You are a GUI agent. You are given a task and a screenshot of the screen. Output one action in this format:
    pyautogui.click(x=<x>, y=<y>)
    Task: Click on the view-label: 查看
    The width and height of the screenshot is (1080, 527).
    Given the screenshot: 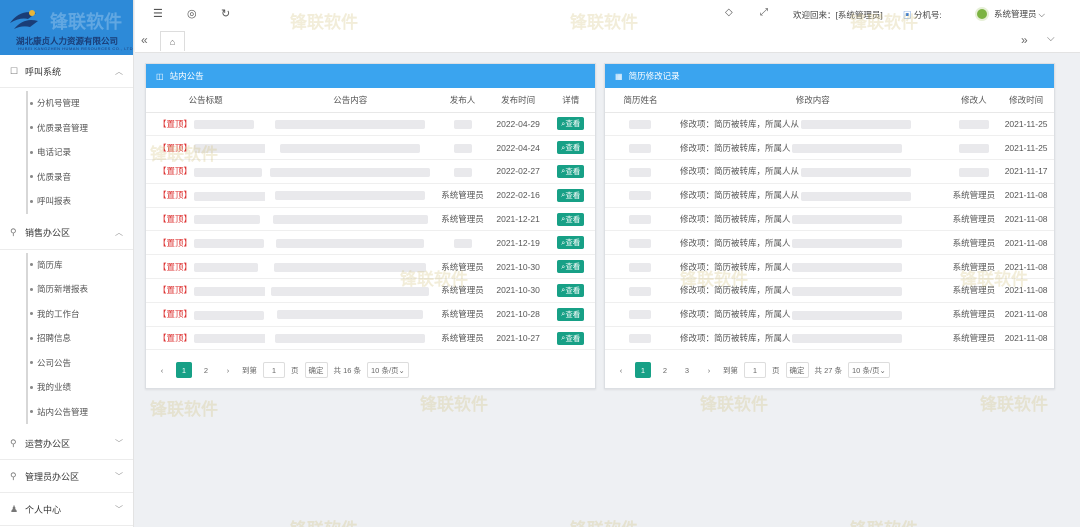 What is the action you would take?
    pyautogui.click(x=573, y=290)
    